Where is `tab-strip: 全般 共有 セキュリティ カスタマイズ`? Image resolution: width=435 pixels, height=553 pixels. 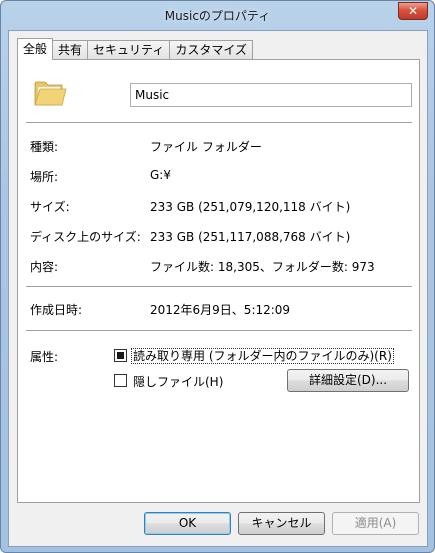 tab-strip: 全般 共有 セキュリティ カスタマイズ is located at coordinates (135, 49).